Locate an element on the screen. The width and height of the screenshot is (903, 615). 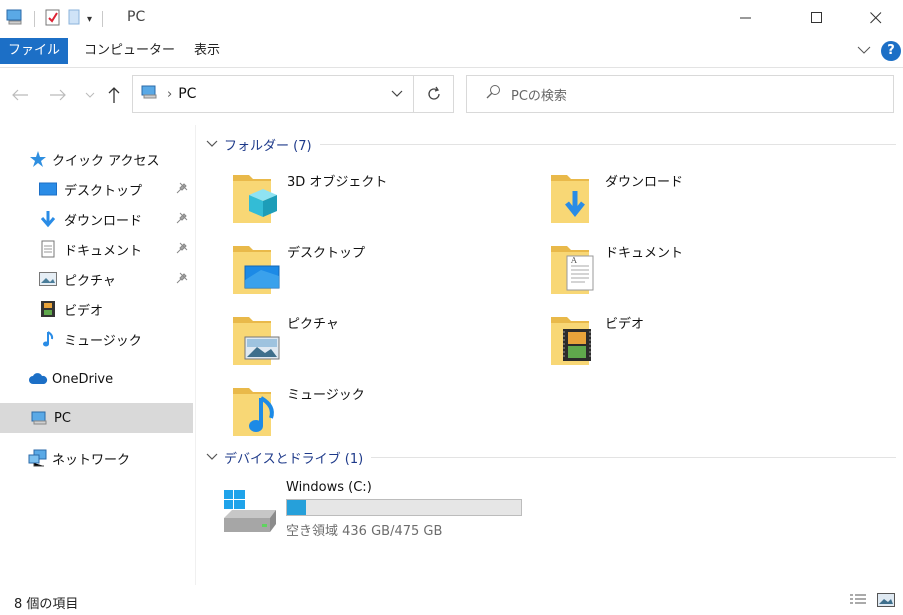
recent-locations-chevron-icon is located at coordinates (90, 95).